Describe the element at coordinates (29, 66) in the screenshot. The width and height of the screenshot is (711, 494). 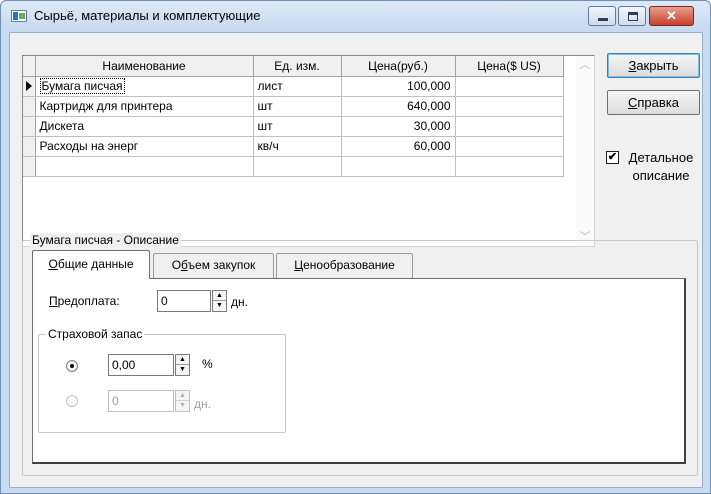
I see `header-indicator-cell` at that location.